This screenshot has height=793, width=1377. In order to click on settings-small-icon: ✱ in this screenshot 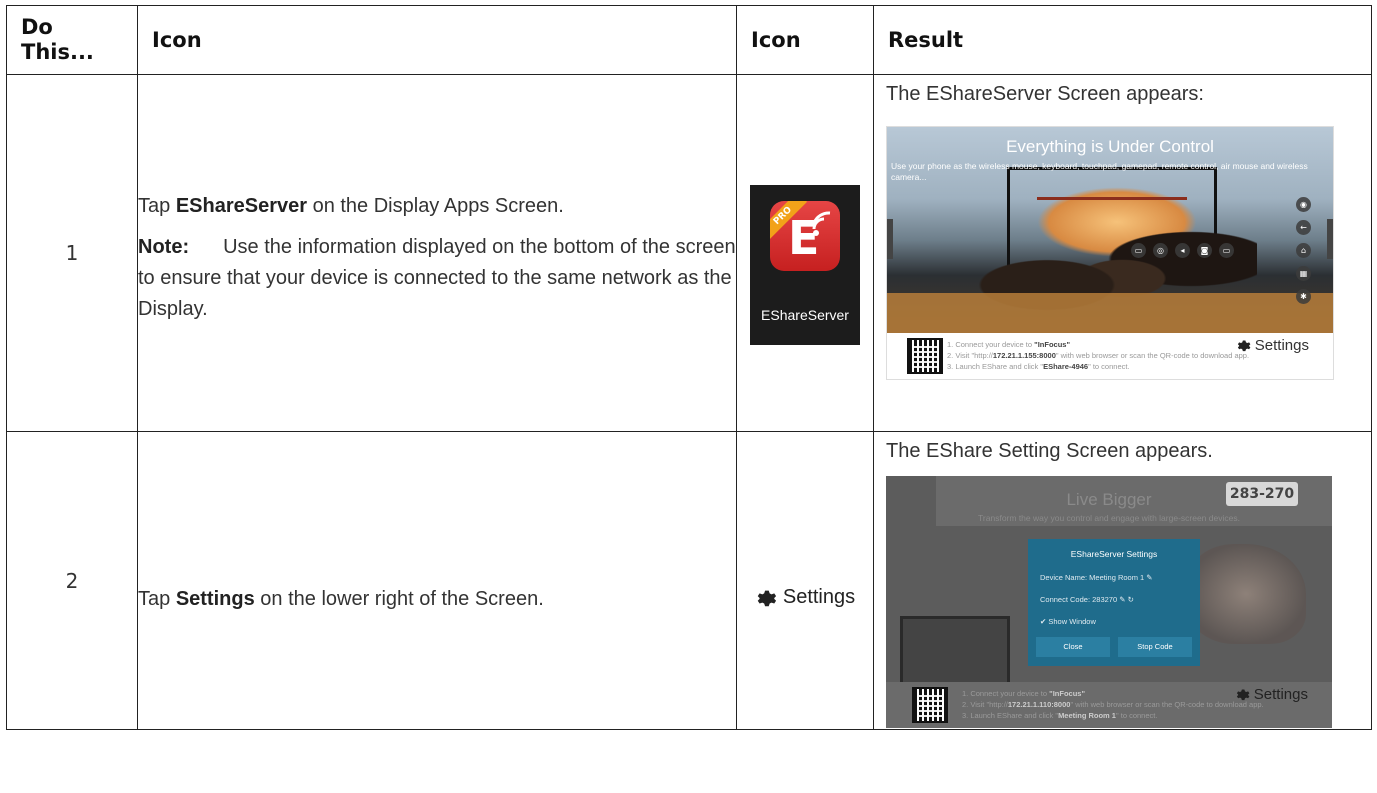, I will do `click(1303, 296)`.